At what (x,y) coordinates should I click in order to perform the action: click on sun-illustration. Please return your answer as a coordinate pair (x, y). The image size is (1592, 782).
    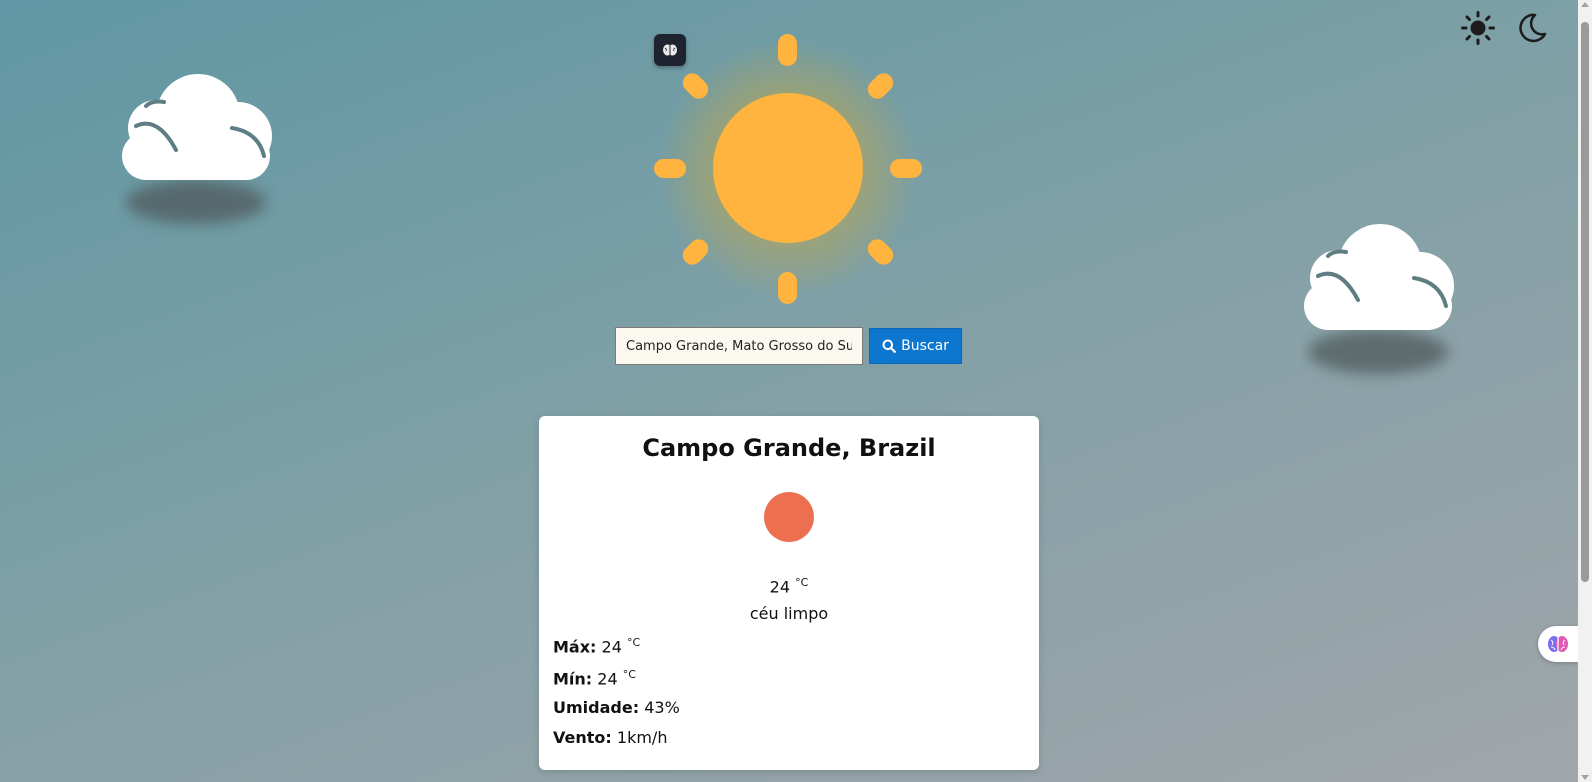
    Looking at the image, I should click on (790, 172).